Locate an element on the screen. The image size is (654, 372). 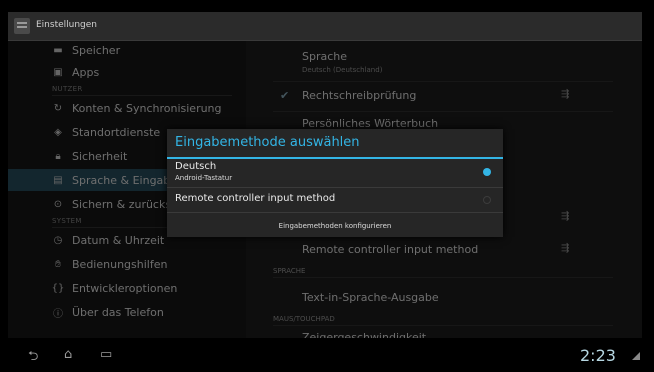
radio-selected-icon is located at coordinates (487, 172).